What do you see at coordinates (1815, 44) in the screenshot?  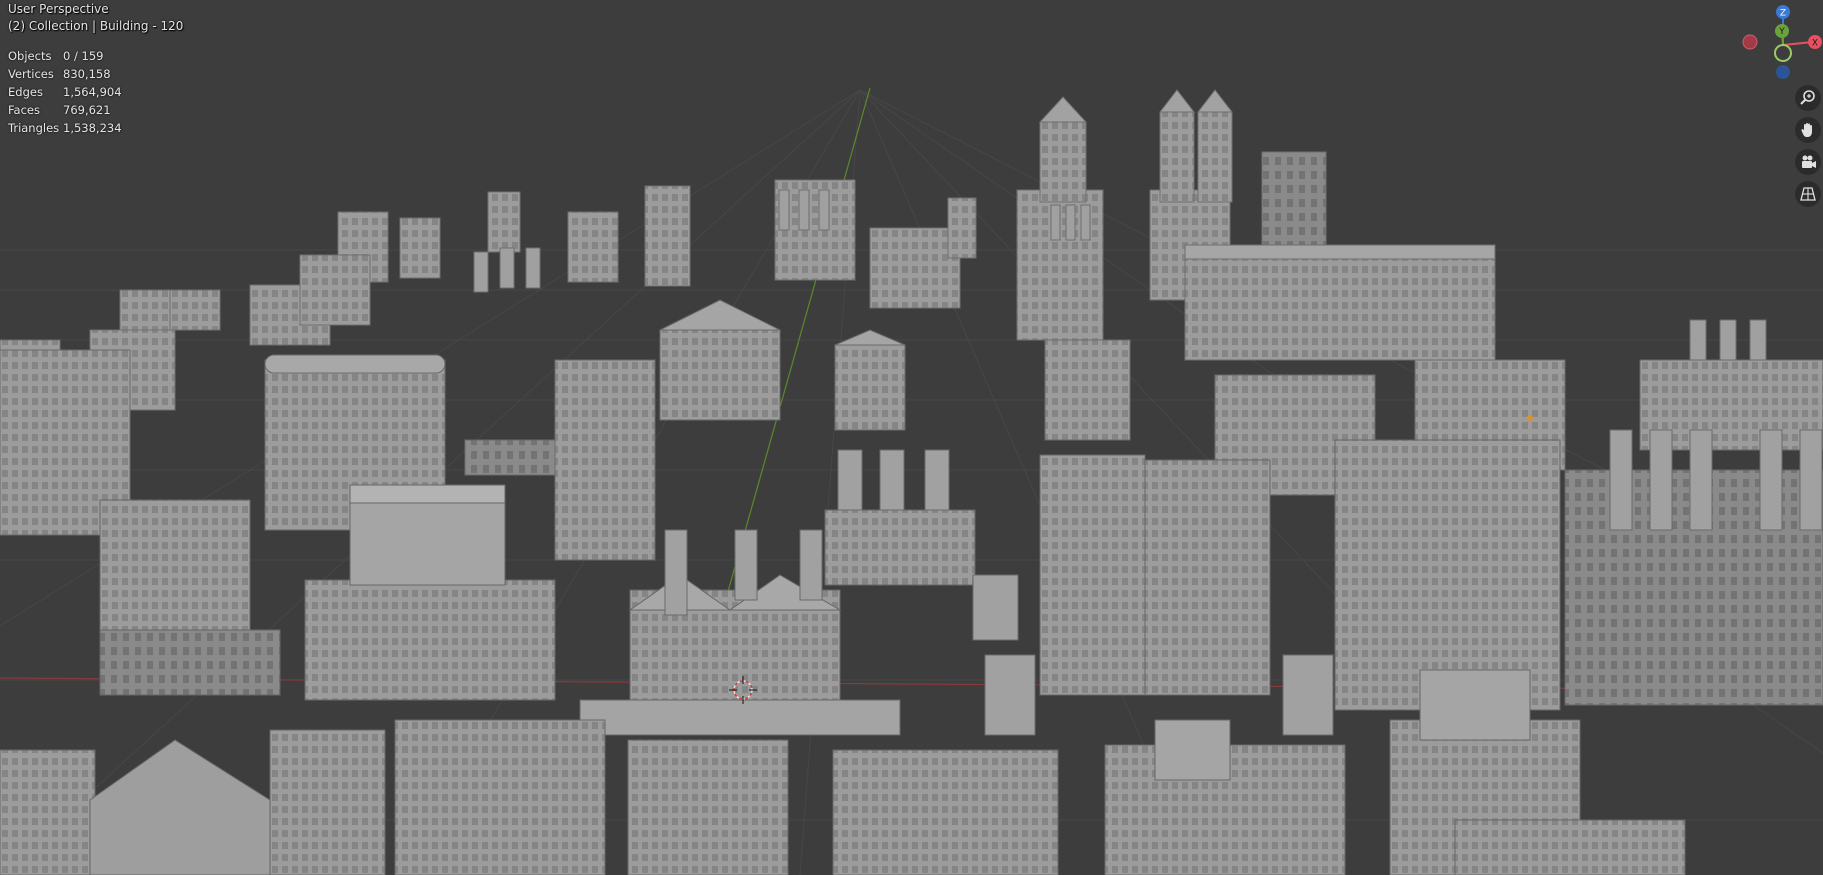 I see `x-axis-label: X` at bounding box center [1815, 44].